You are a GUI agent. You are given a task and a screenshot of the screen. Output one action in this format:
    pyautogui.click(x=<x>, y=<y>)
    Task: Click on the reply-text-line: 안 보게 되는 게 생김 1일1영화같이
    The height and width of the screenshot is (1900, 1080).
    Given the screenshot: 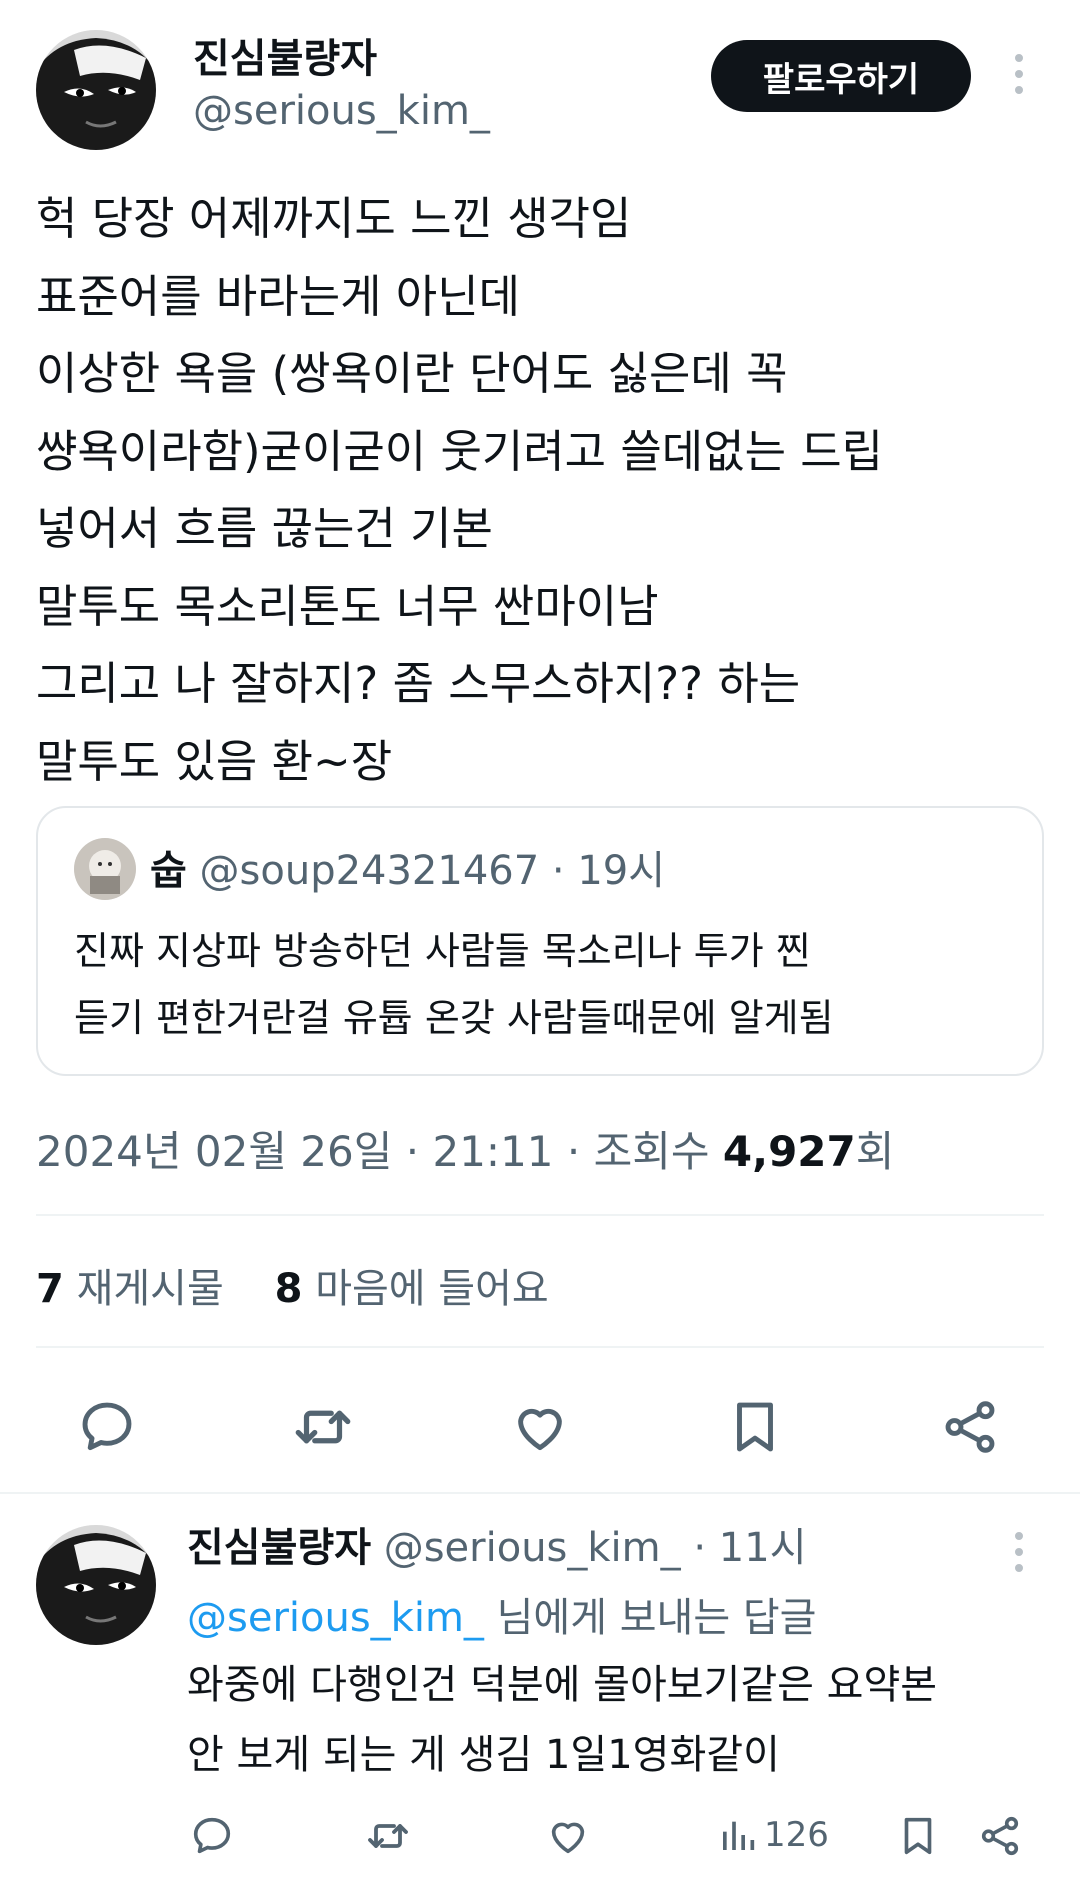 What is the action you would take?
    pyautogui.click(x=483, y=1755)
    